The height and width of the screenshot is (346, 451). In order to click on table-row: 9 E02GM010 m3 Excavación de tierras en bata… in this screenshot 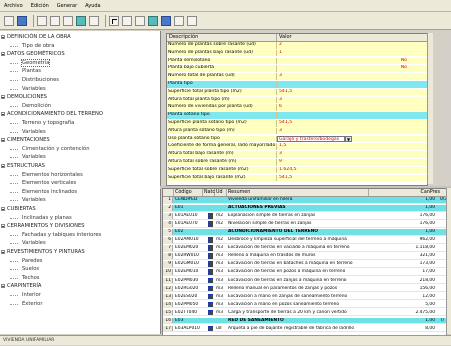, I will do `click(304, 264)`.